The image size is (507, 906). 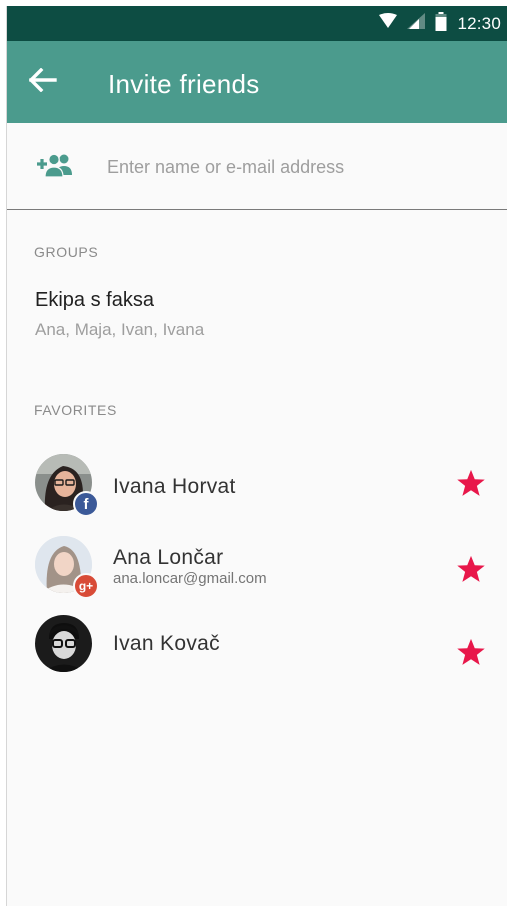 I want to click on contact-item-ivana-horvat: f Ivana Horvat, so click(x=257, y=482).